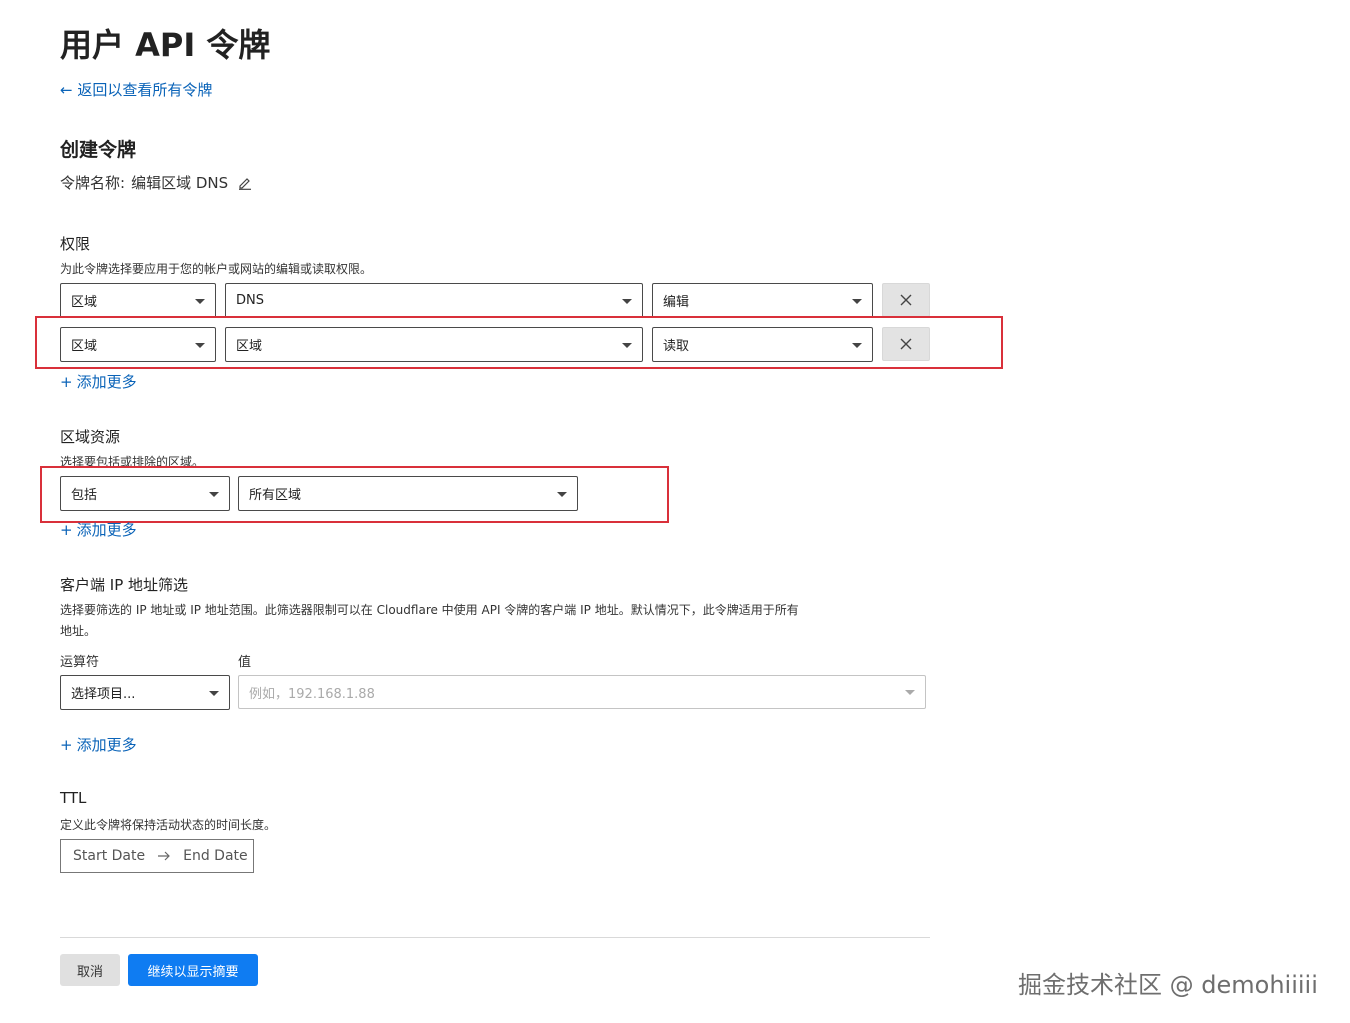 This screenshot has width=1350, height=1023. Describe the element at coordinates (80, 662) in the screenshot. I see `operator-label: 运算符` at that location.